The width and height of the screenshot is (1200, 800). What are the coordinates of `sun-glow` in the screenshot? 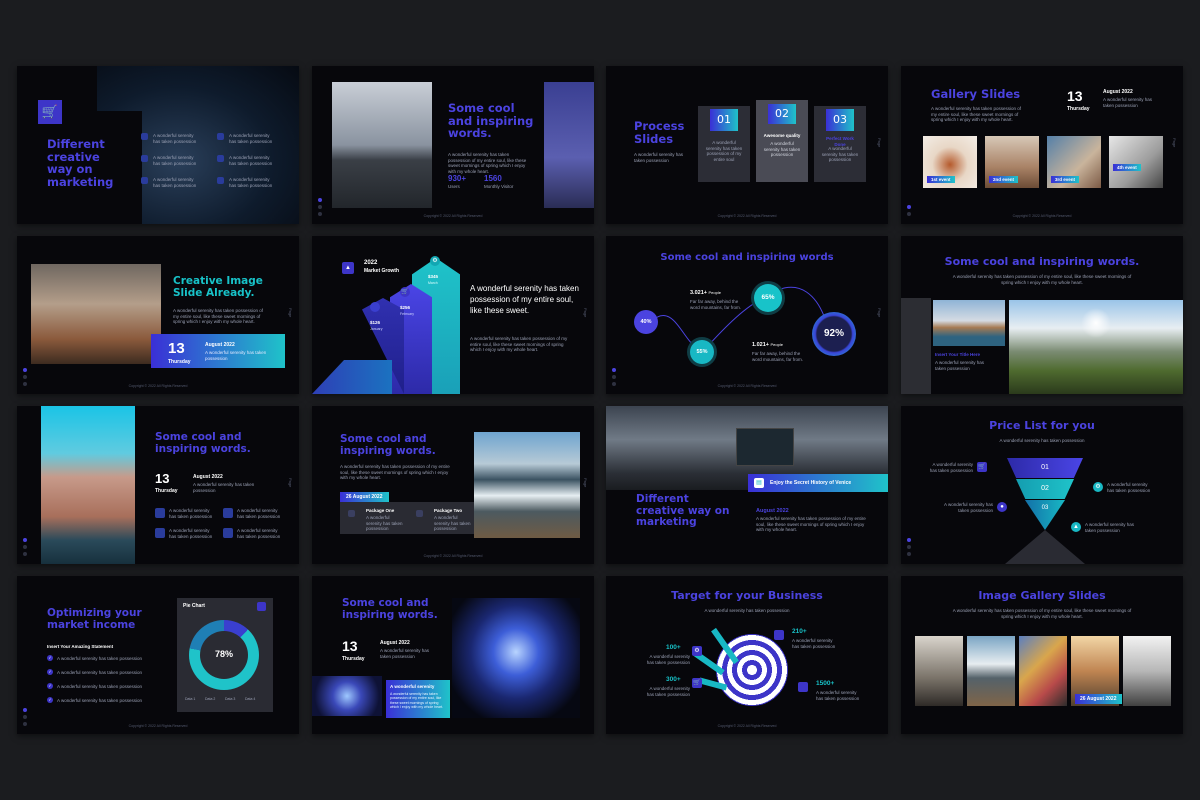 It's located at (1096, 323).